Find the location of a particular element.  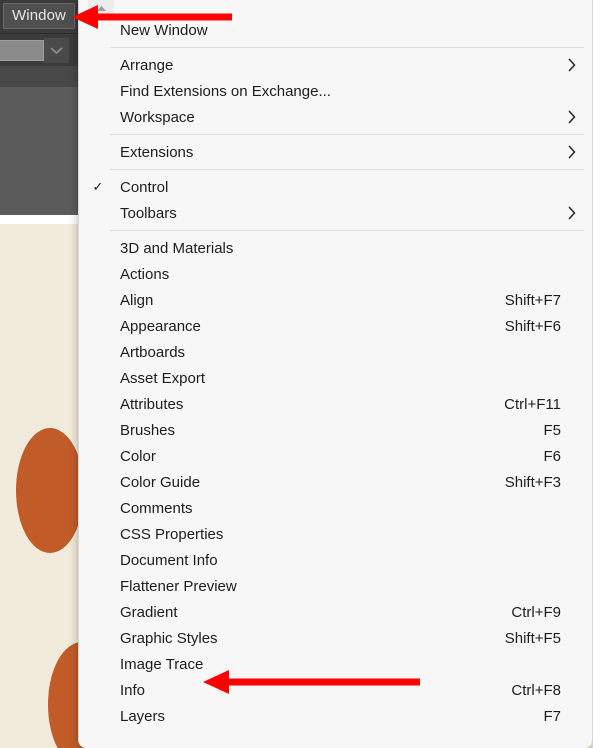

menu-item-color: Color F6 is located at coordinates (335, 456).